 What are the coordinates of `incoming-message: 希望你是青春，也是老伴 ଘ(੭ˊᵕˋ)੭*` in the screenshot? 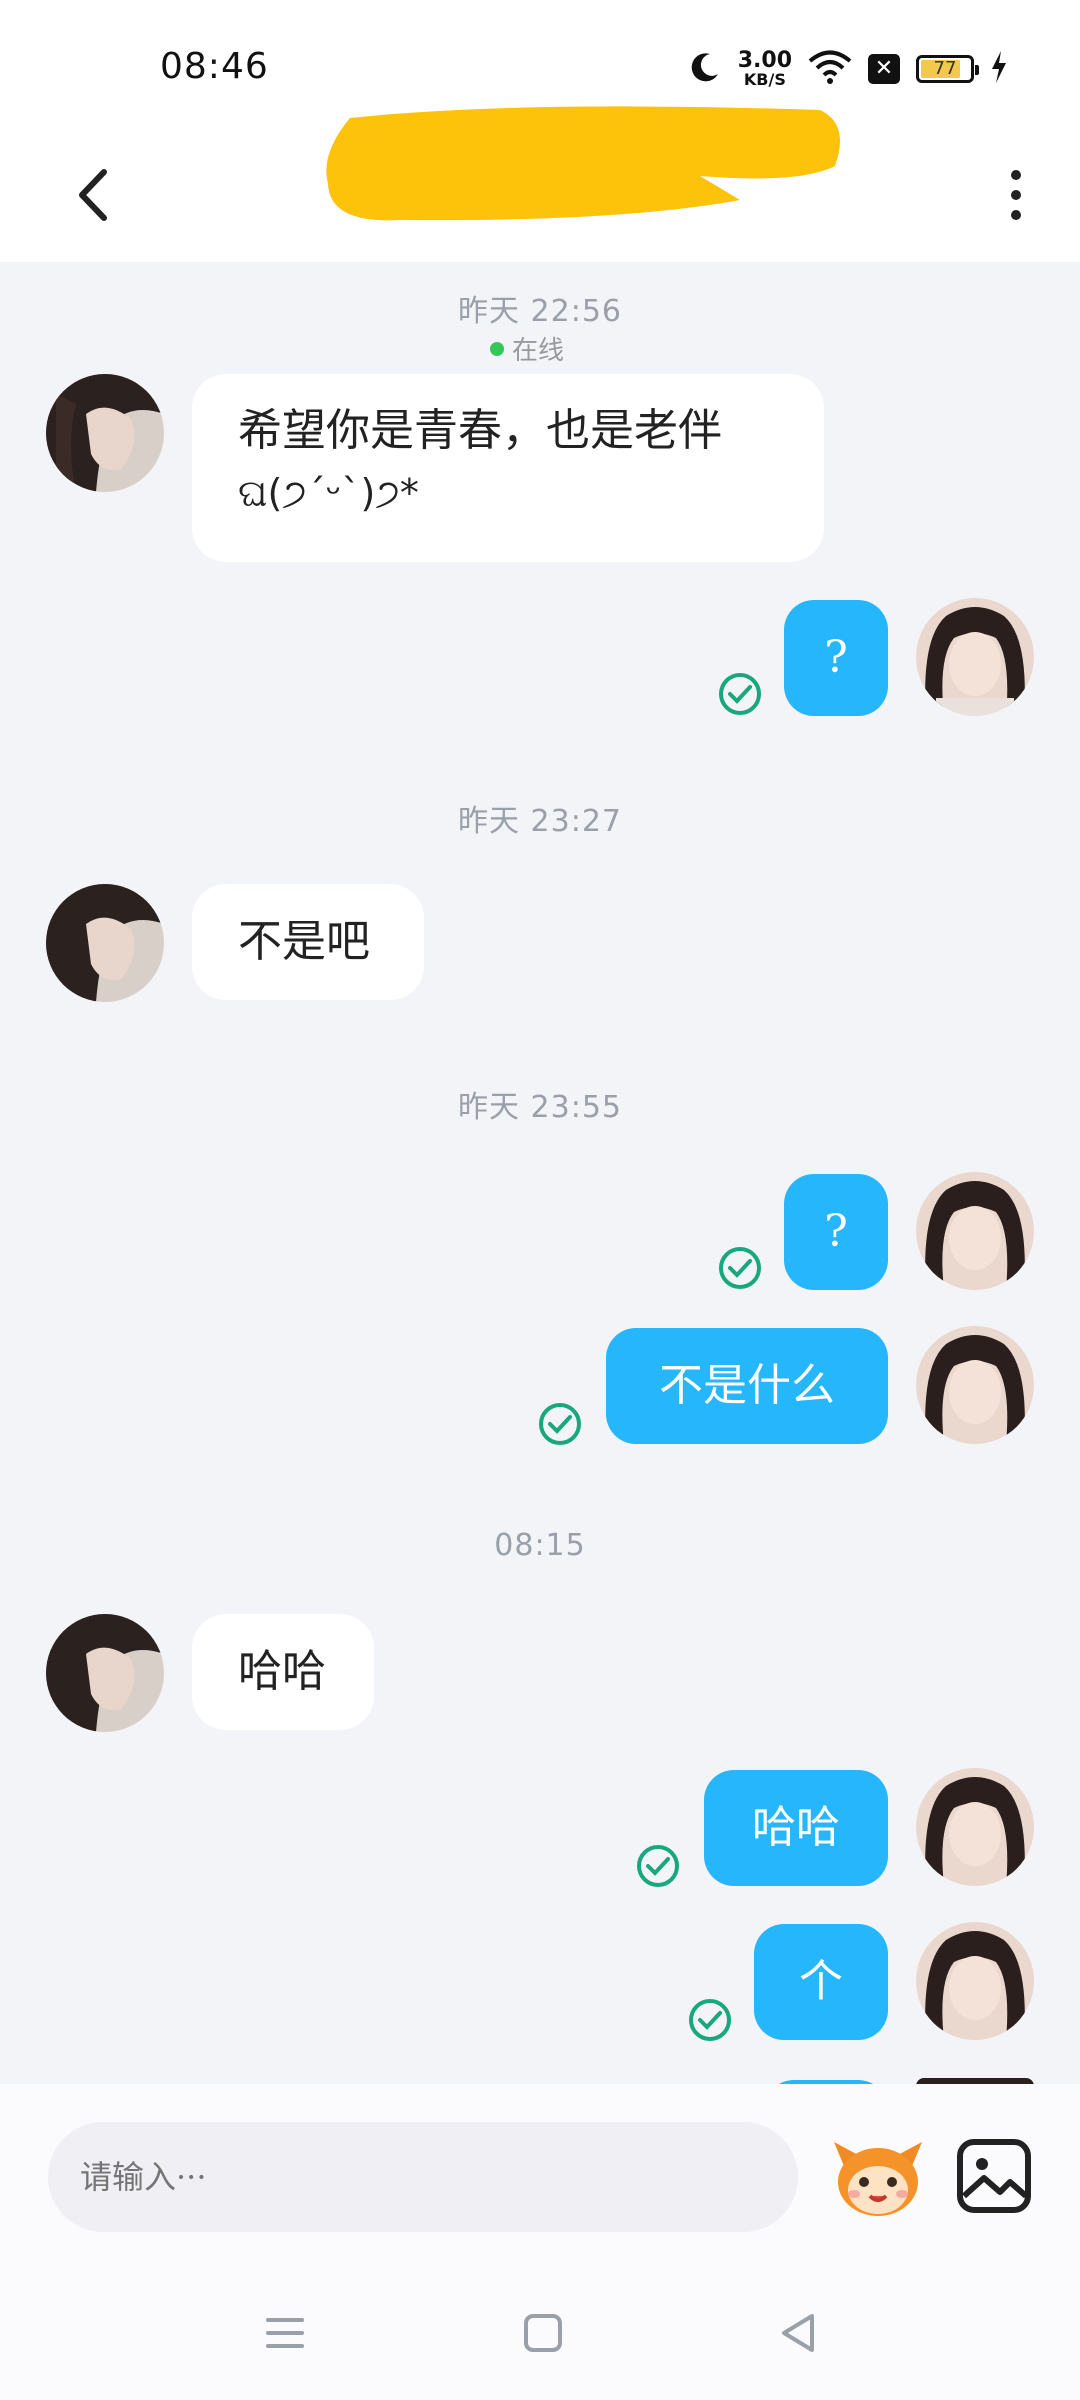 It's located at (508, 468).